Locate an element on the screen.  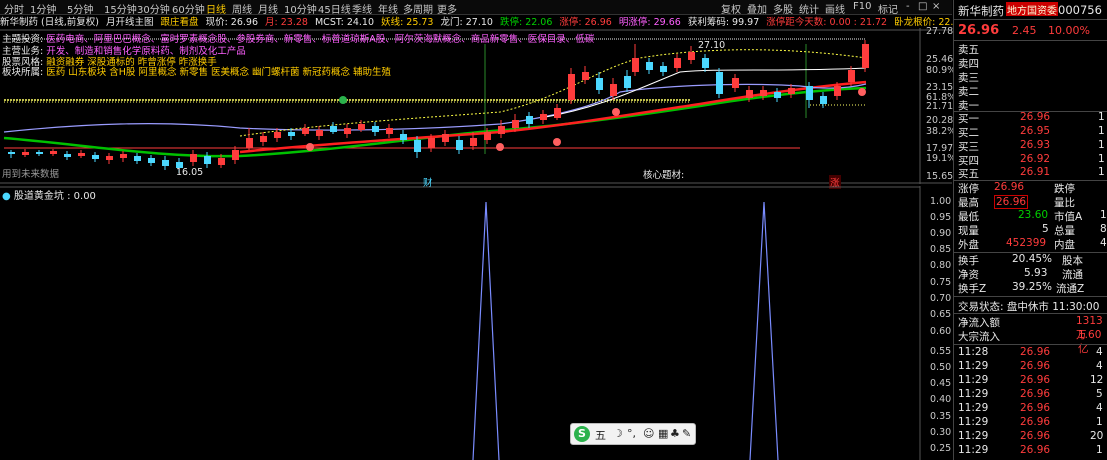
minimize-button: - is located at coordinates (908, 6).